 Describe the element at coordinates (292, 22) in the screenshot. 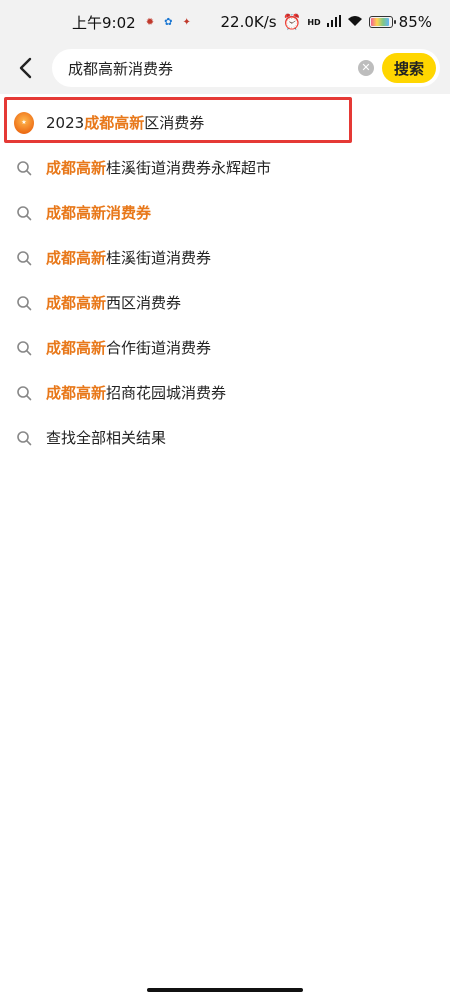

I see `alarm-icon: ⏰` at that location.